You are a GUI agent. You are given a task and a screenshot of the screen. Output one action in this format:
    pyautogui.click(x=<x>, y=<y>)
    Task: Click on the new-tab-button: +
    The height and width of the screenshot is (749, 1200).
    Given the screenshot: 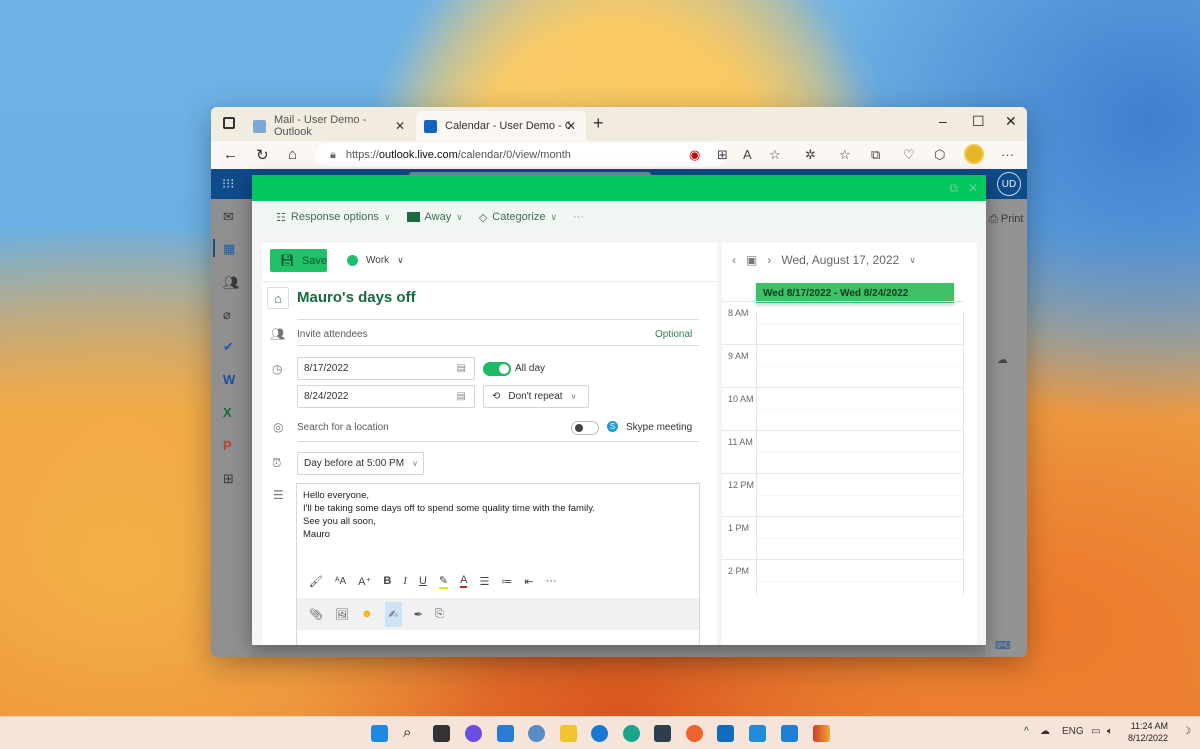 What is the action you would take?
    pyautogui.click(x=598, y=123)
    